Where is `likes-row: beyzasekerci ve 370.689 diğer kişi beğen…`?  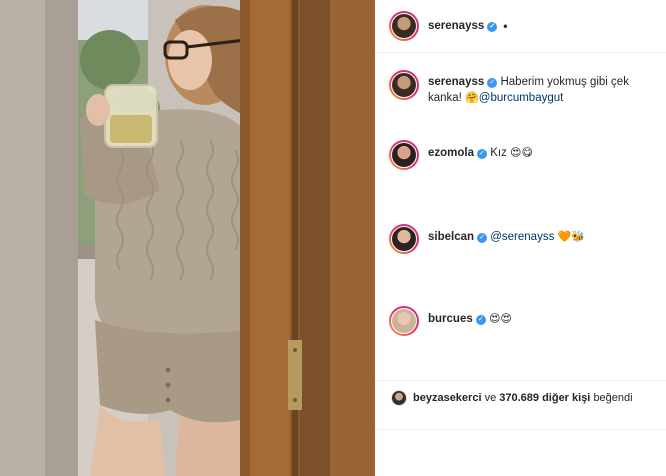 likes-row: beyzasekerci ve 370.689 diğer kişi beğen… is located at coordinates (520, 397).